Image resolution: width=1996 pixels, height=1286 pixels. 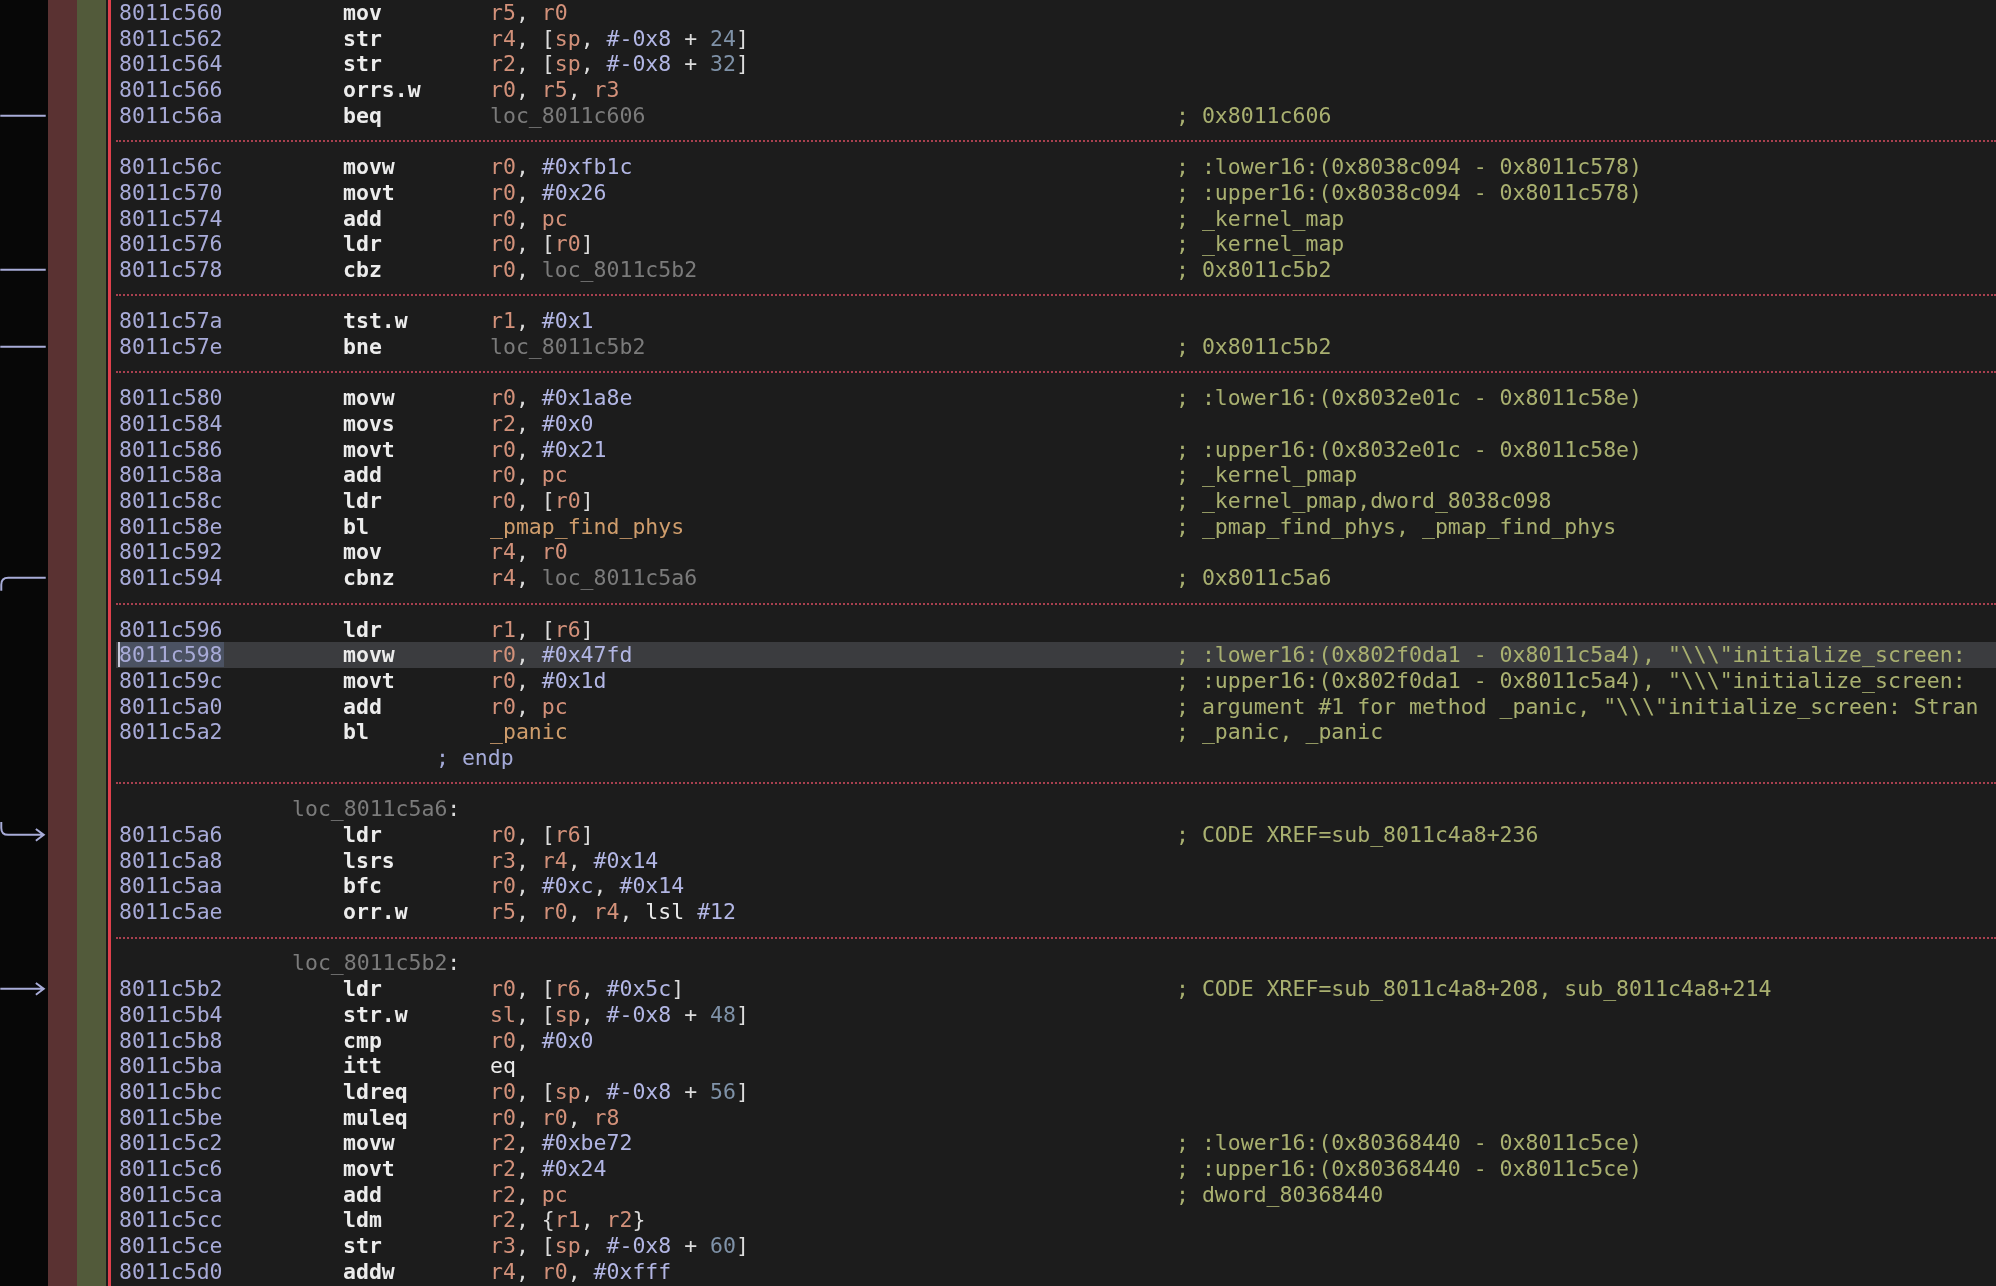 What do you see at coordinates (369, 1271) in the screenshot?
I see `mnemonic-text: addw` at bounding box center [369, 1271].